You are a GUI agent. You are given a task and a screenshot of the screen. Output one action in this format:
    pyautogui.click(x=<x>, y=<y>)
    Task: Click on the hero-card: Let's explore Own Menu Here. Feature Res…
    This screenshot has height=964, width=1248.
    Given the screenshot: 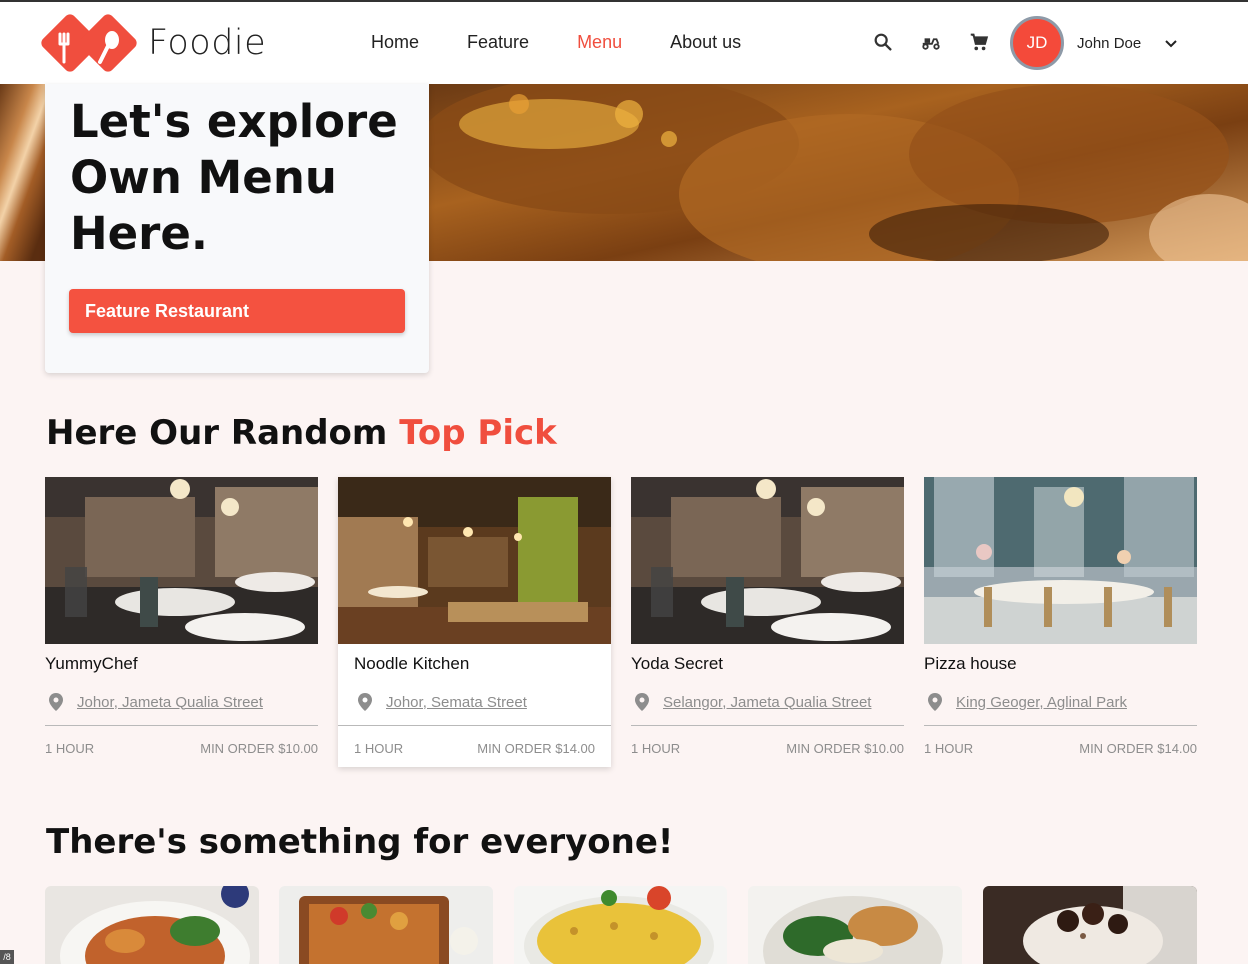 What is the action you would take?
    pyautogui.click(x=237, y=228)
    